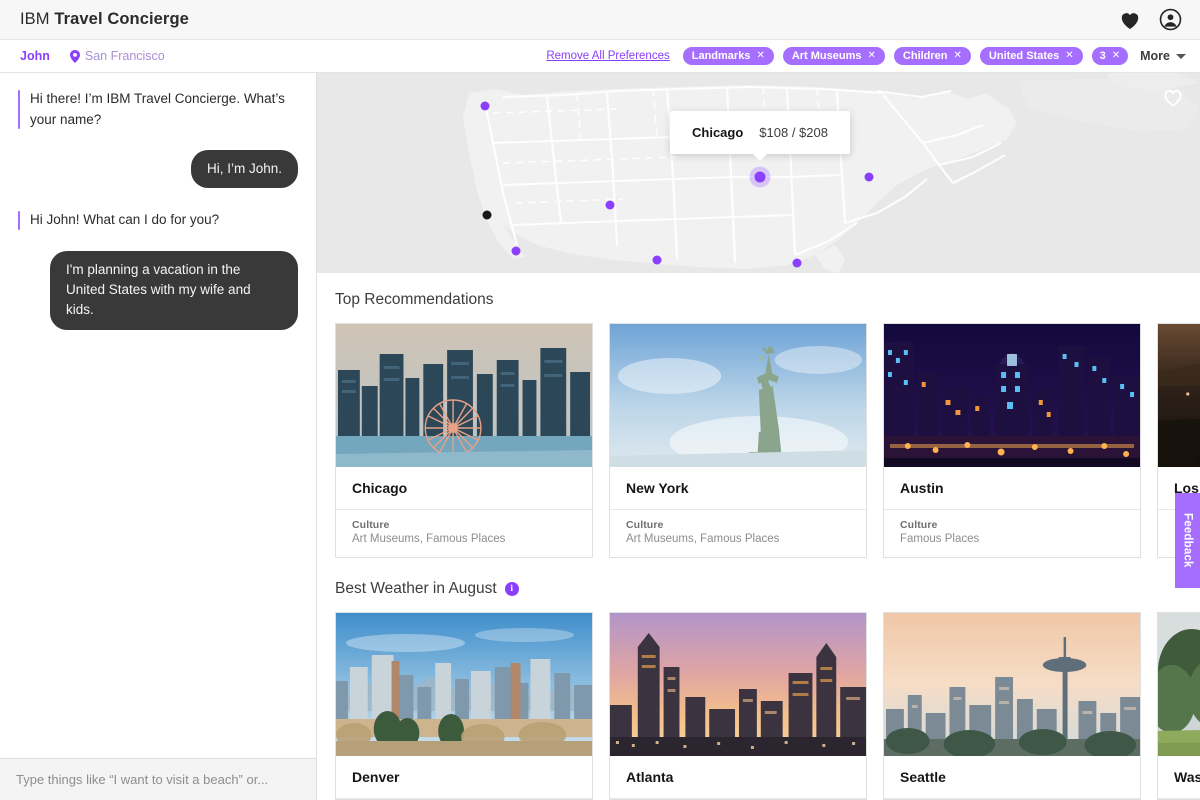 The image size is (1200, 800). I want to click on map-tooltip-price: $108 / $208, so click(793, 132).